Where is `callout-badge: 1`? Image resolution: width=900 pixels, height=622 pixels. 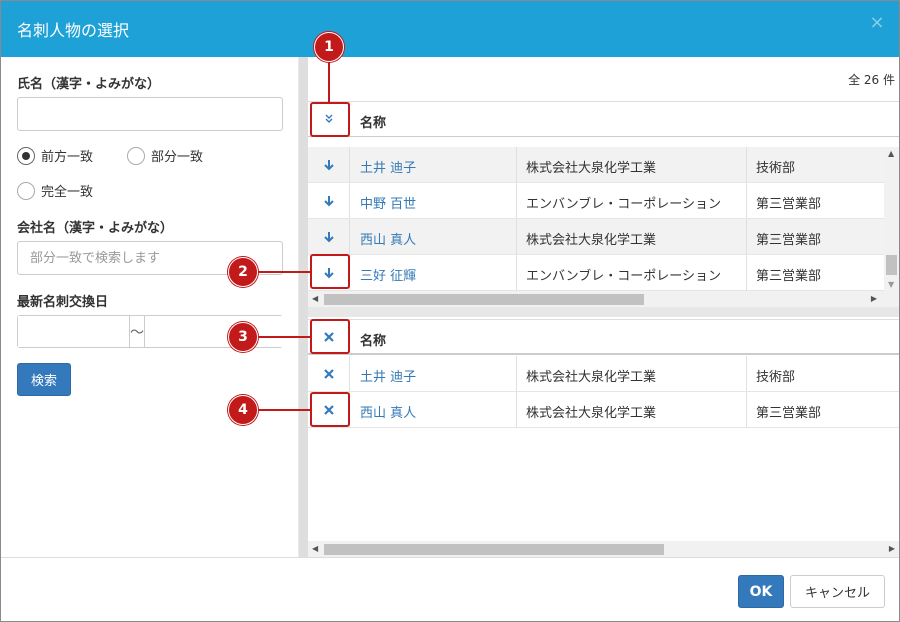
callout-badge: 1 is located at coordinates (329, 47).